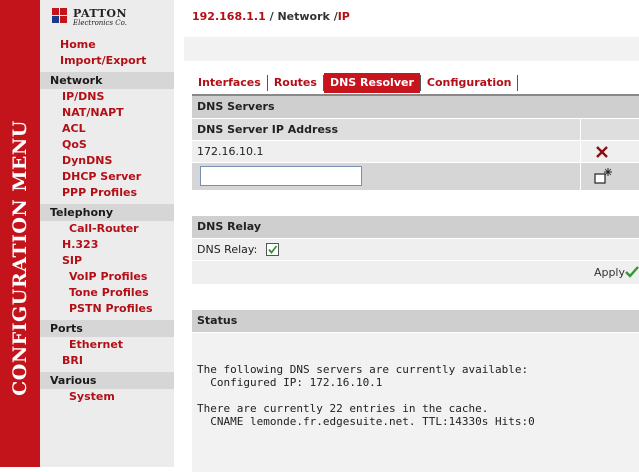 Image resolution: width=639 pixels, height=472 pixels. I want to click on apply-button: Apply, so click(609, 273).